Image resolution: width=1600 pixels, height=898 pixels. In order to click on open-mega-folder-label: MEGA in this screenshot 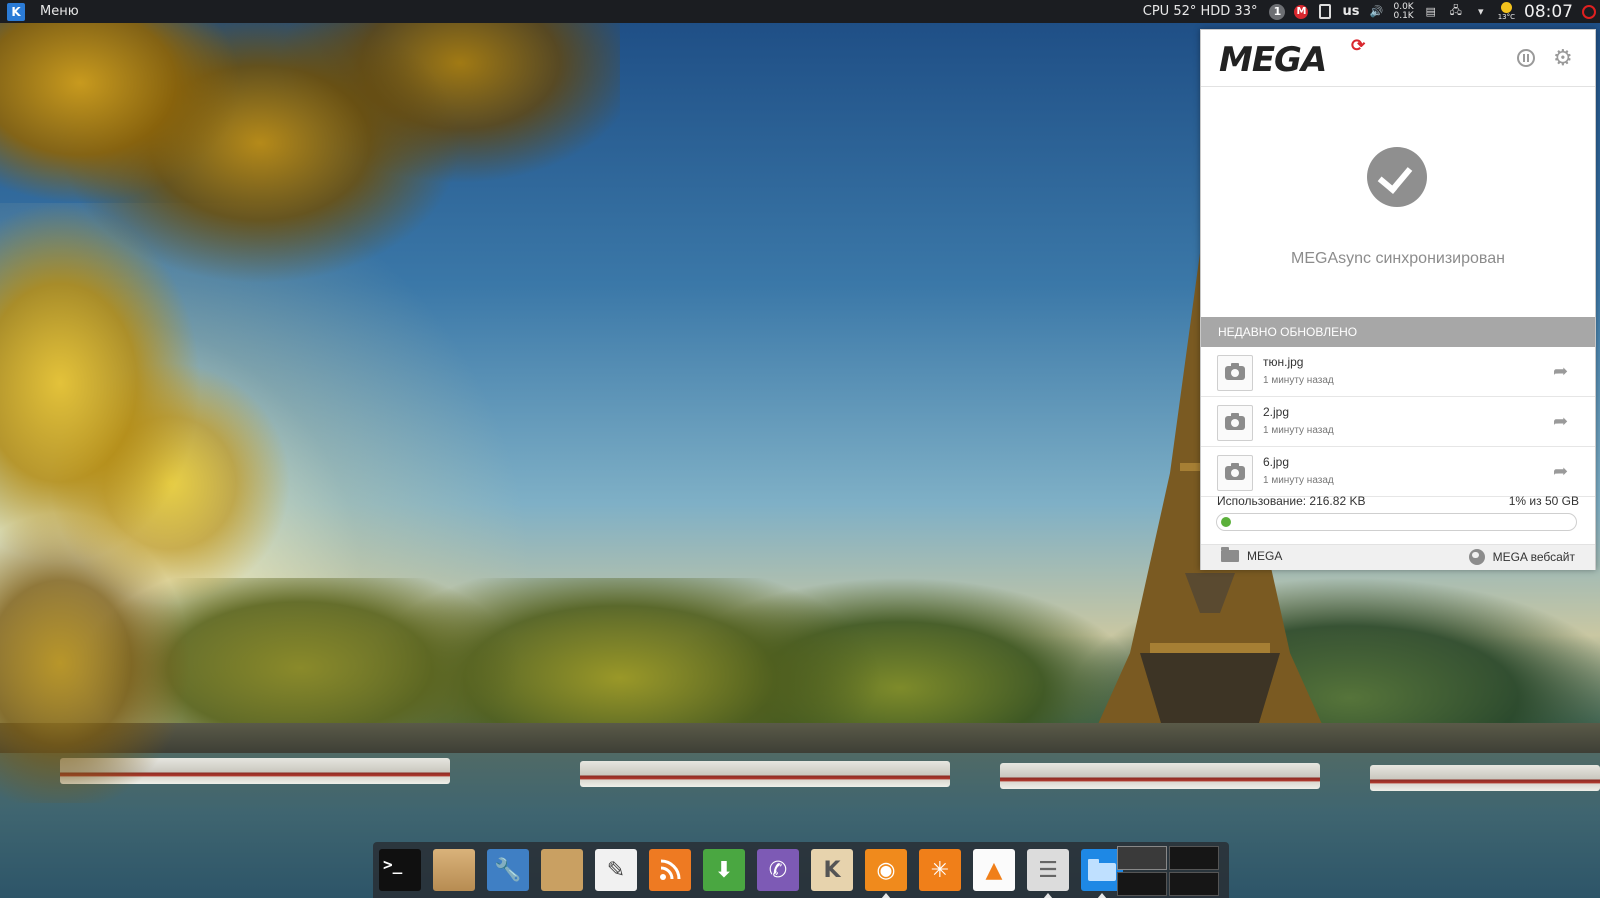, I will do `click(1265, 556)`.